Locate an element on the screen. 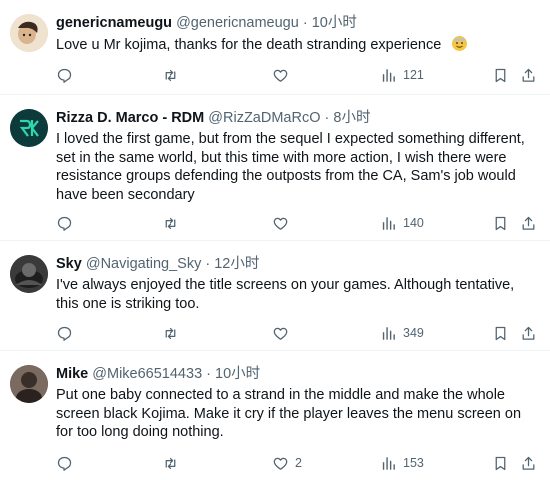 Image resolution: width=550 pixels, height=480 pixels. user-handle: @Mike66514433 is located at coordinates (147, 374).